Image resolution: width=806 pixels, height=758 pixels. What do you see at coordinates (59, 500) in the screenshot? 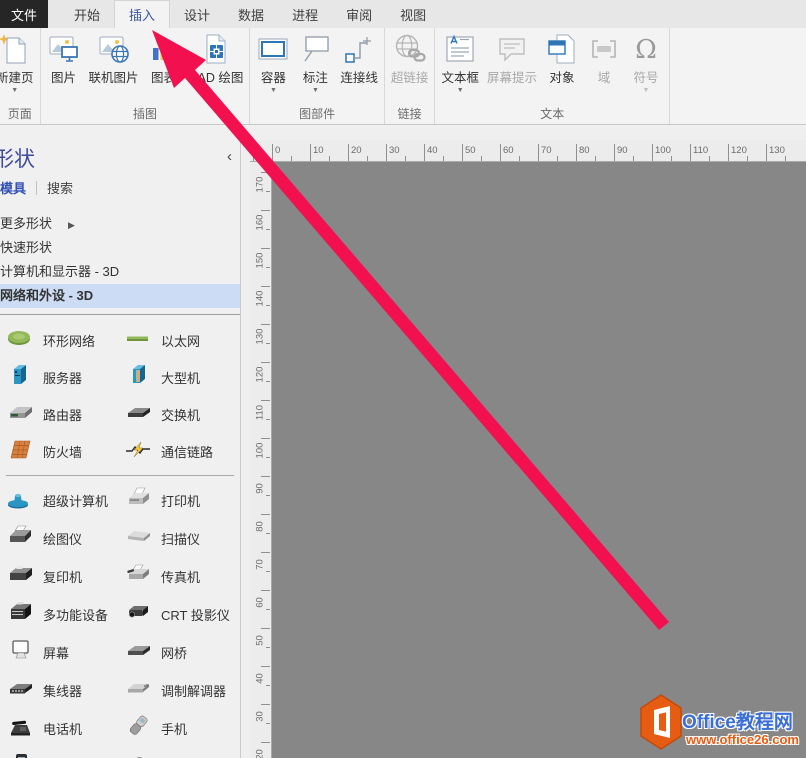
I see `stencil-shape-supercomputer: 超级计算机` at bounding box center [59, 500].